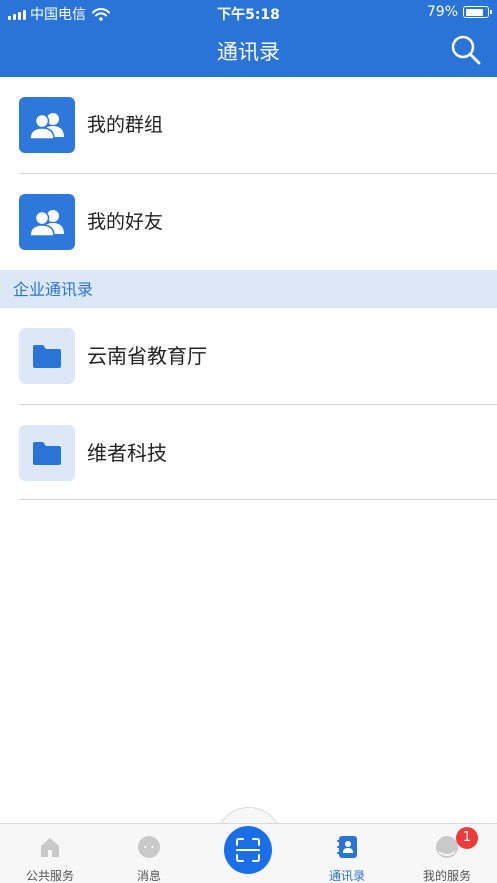 This screenshot has width=497, height=883. I want to click on top-bar: 中国电信 下午5:18 79% 通讯录, so click(248, 38).